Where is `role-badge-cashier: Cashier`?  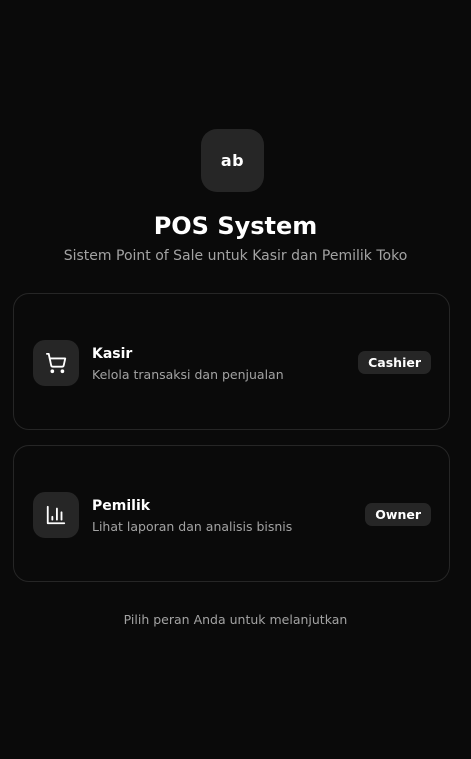 role-badge-cashier: Cashier is located at coordinates (394, 362).